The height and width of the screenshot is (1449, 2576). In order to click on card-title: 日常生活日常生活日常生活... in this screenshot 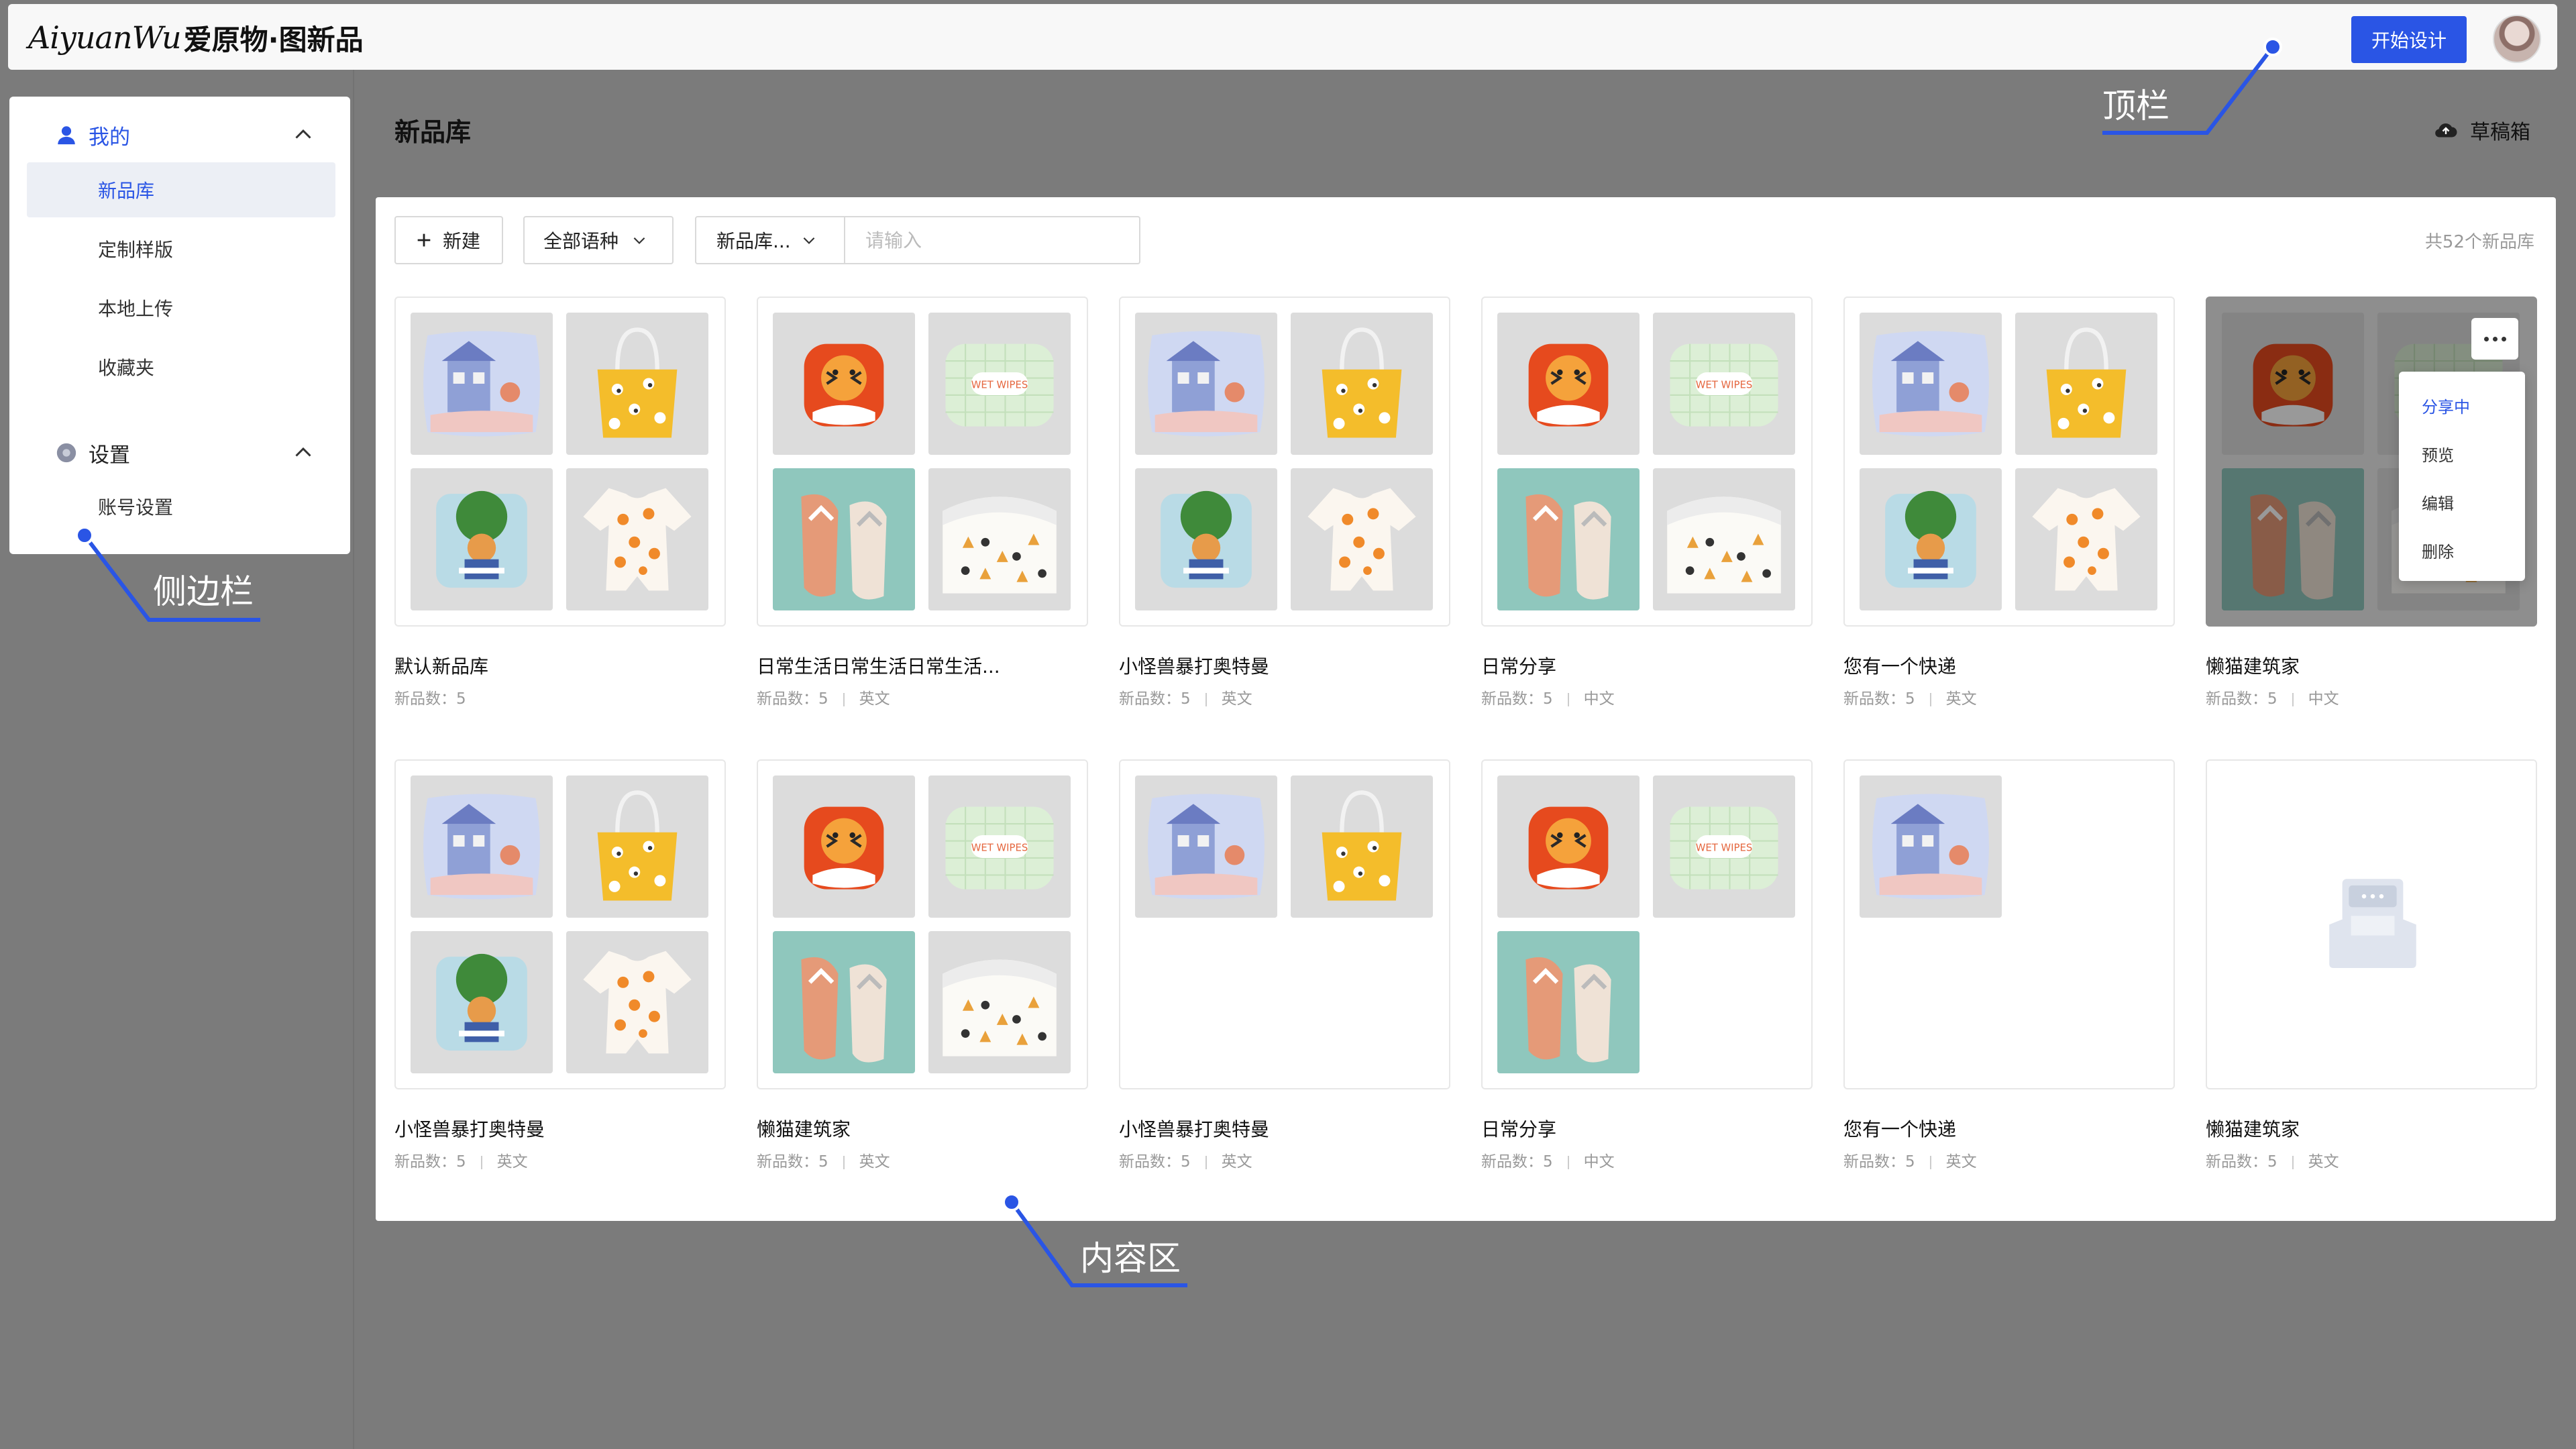, I will do `click(878, 665)`.